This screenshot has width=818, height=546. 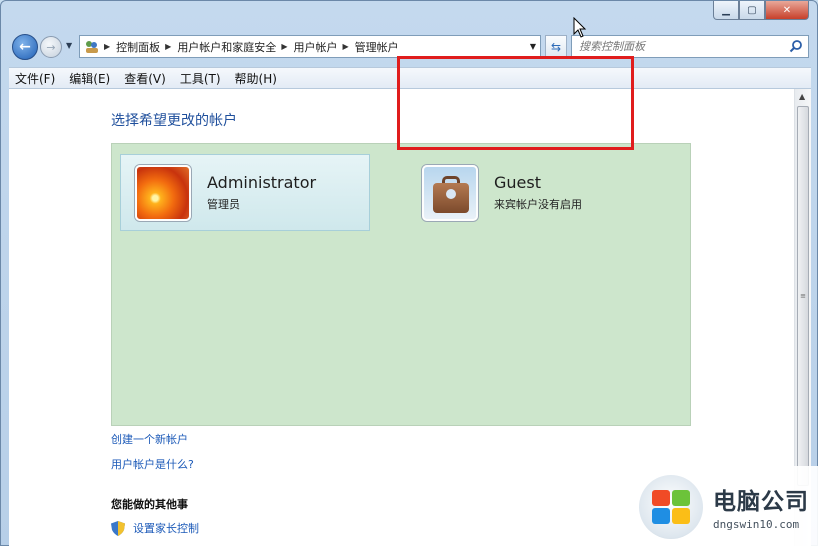 I want to click on refresh-button: ⇆, so click(x=556, y=46).